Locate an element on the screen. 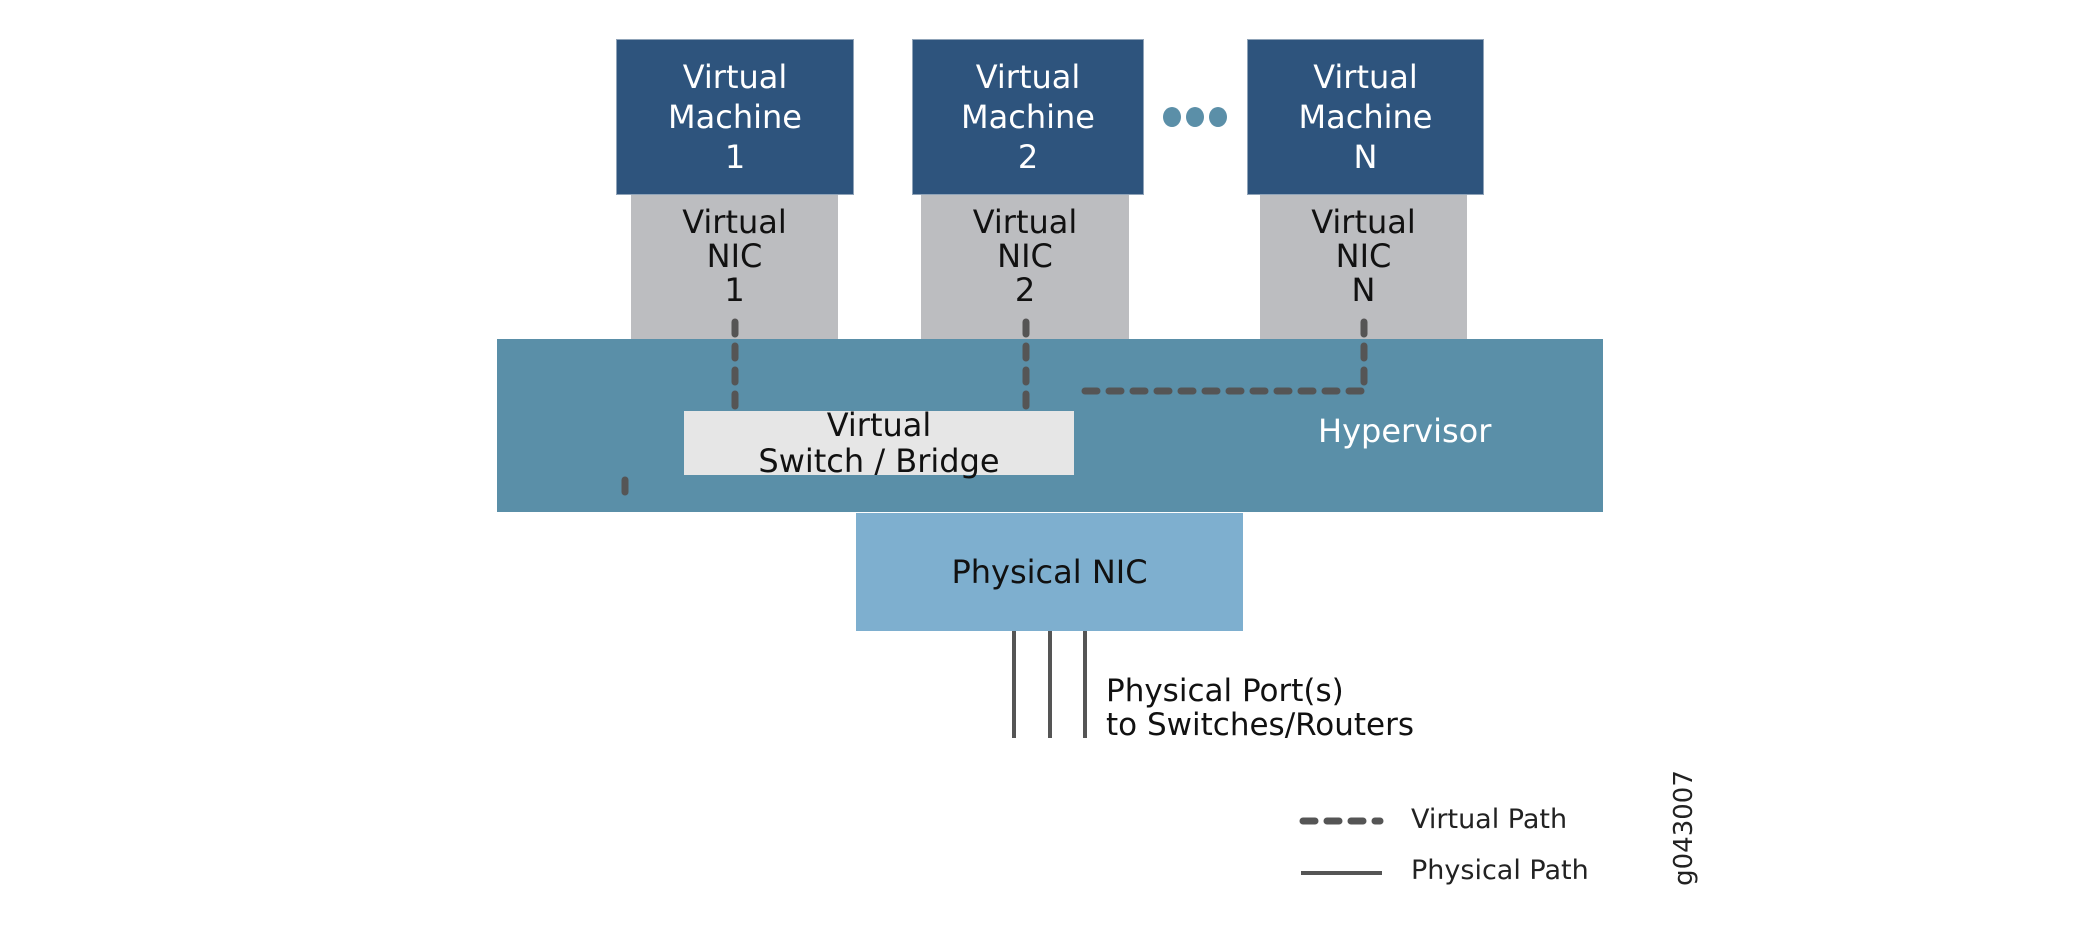  figure-id: g043007 is located at coordinates (1683, 828).